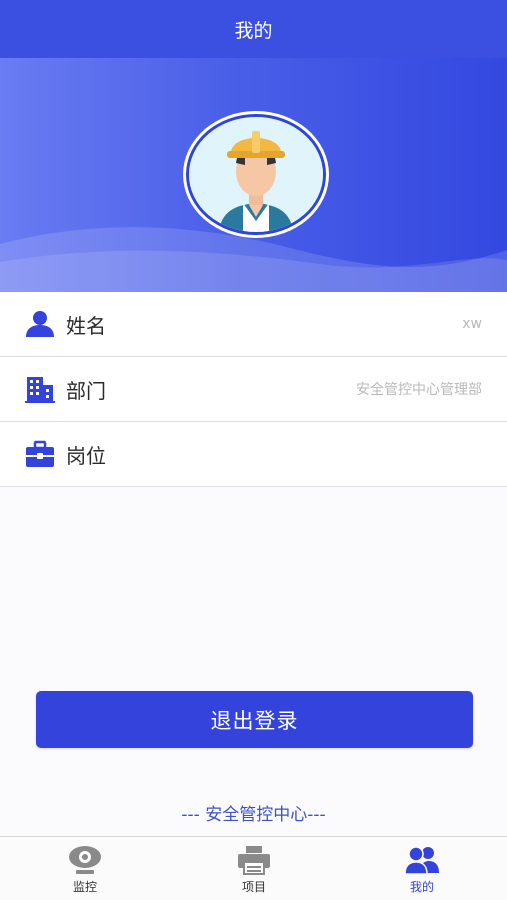 Image resolution: width=507 pixels, height=900 pixels. I want to click on tab-mine: 我的, so click(422, 868).